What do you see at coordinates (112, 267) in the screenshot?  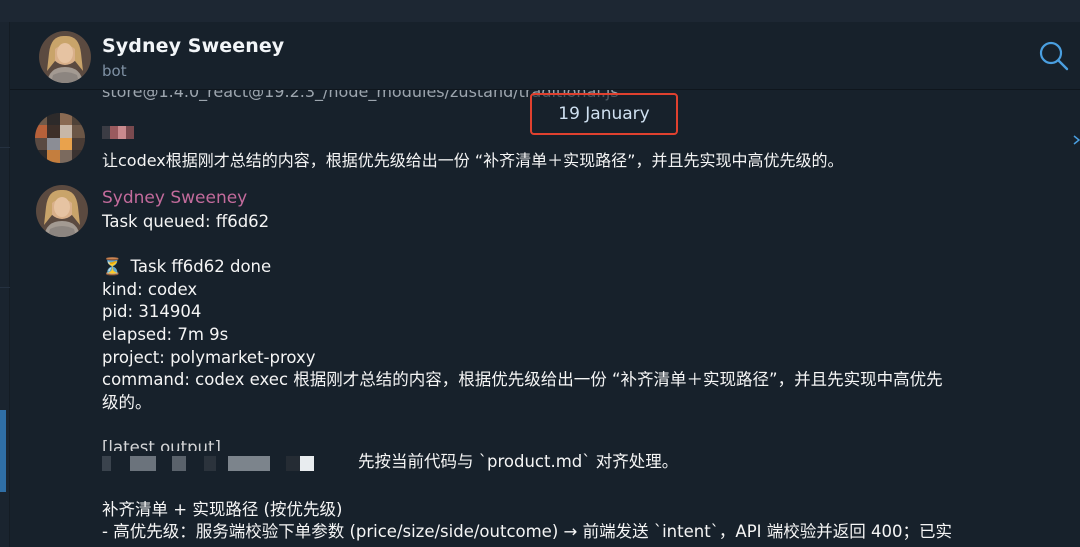 I see `hourglass-icon: ⏳` at bounding box center [112, 267].